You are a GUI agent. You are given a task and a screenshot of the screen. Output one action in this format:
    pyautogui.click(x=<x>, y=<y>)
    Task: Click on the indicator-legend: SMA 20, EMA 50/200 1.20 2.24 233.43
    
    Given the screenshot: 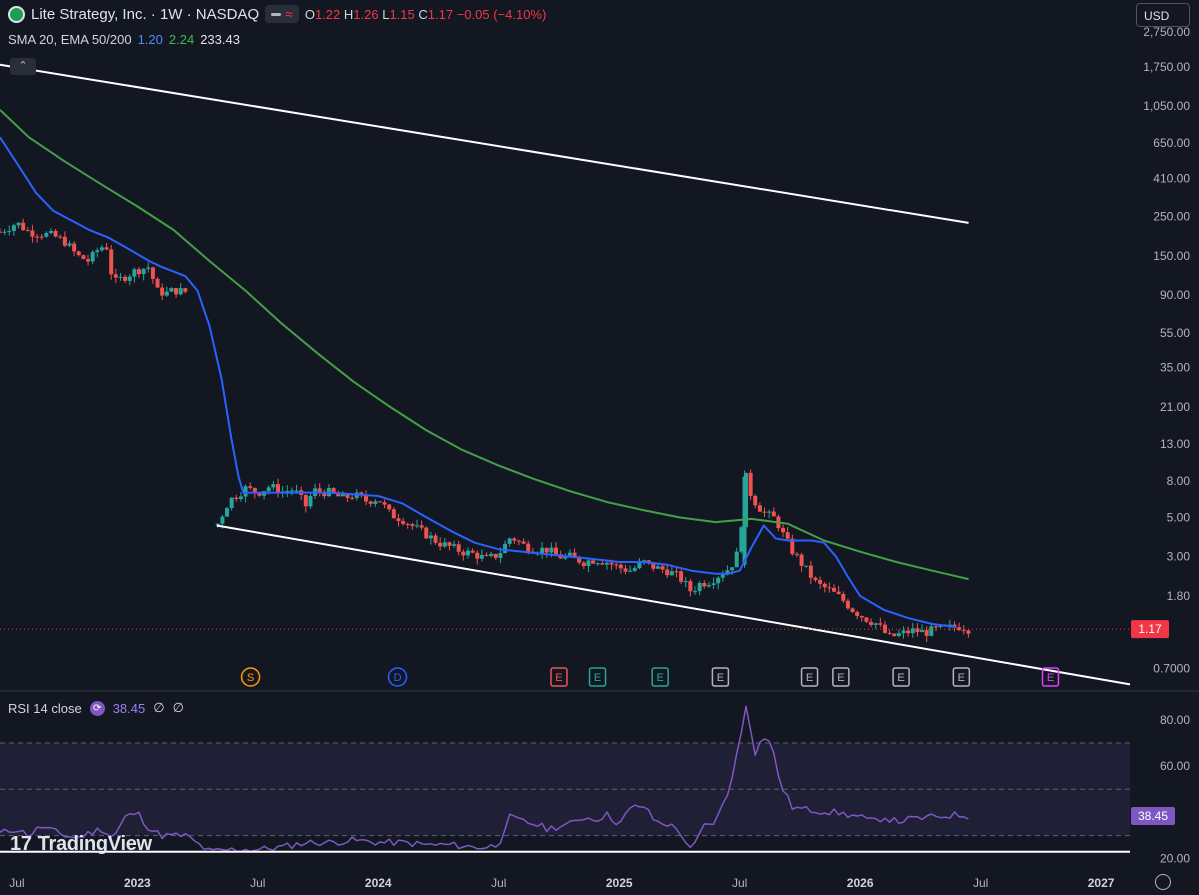 What is the action you would take?
    pyautogui.click(x=124, y=39)
    